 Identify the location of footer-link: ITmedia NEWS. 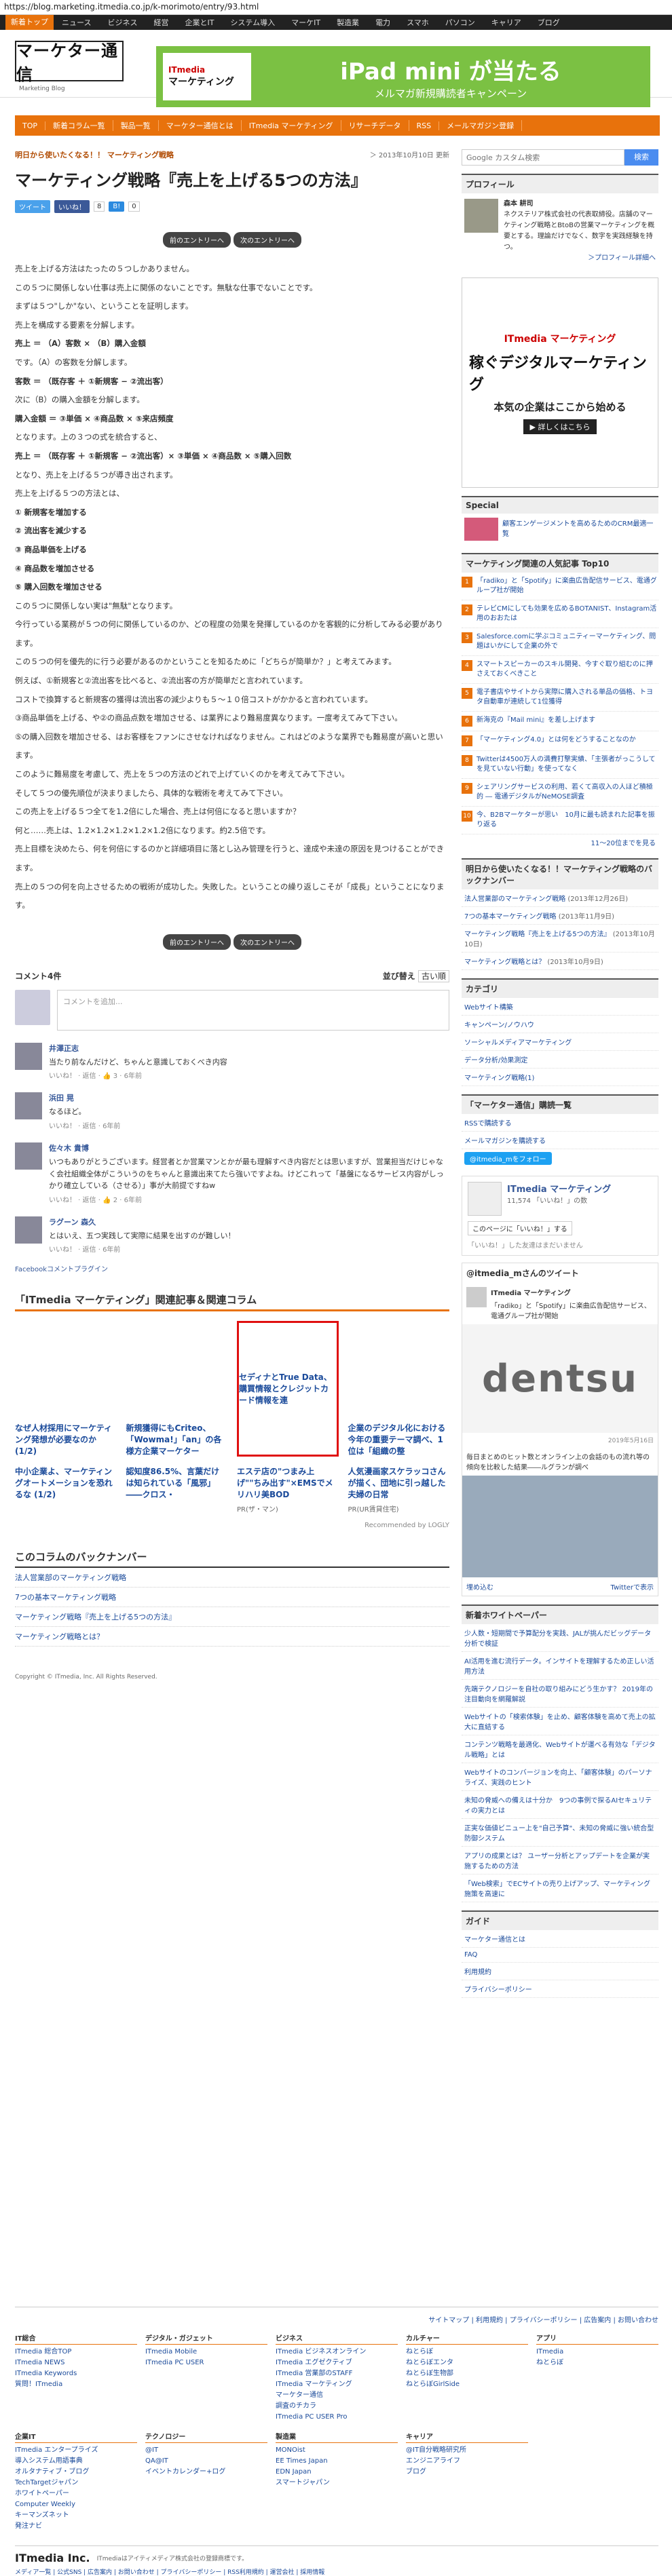
(76, 2363).